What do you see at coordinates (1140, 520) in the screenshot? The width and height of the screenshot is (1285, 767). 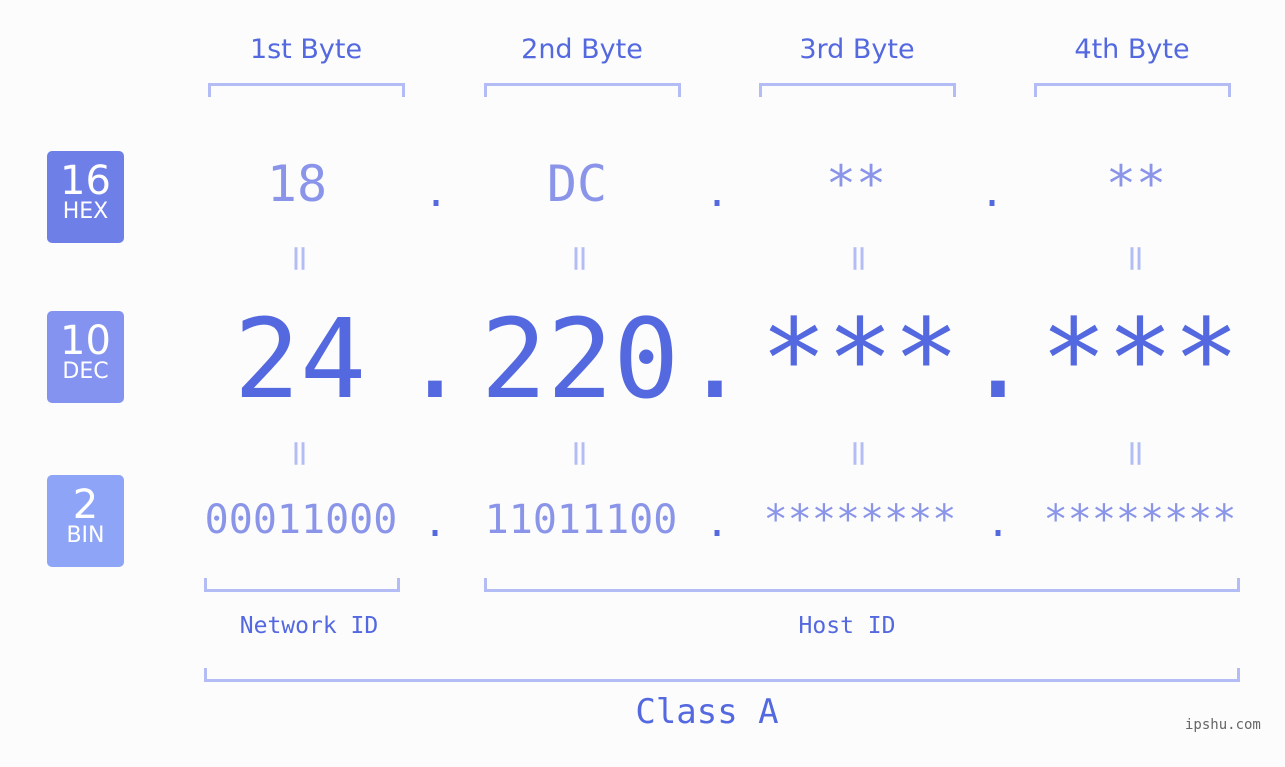 I see `bin-byte-4: ********` at bounding box center [1140, 520].